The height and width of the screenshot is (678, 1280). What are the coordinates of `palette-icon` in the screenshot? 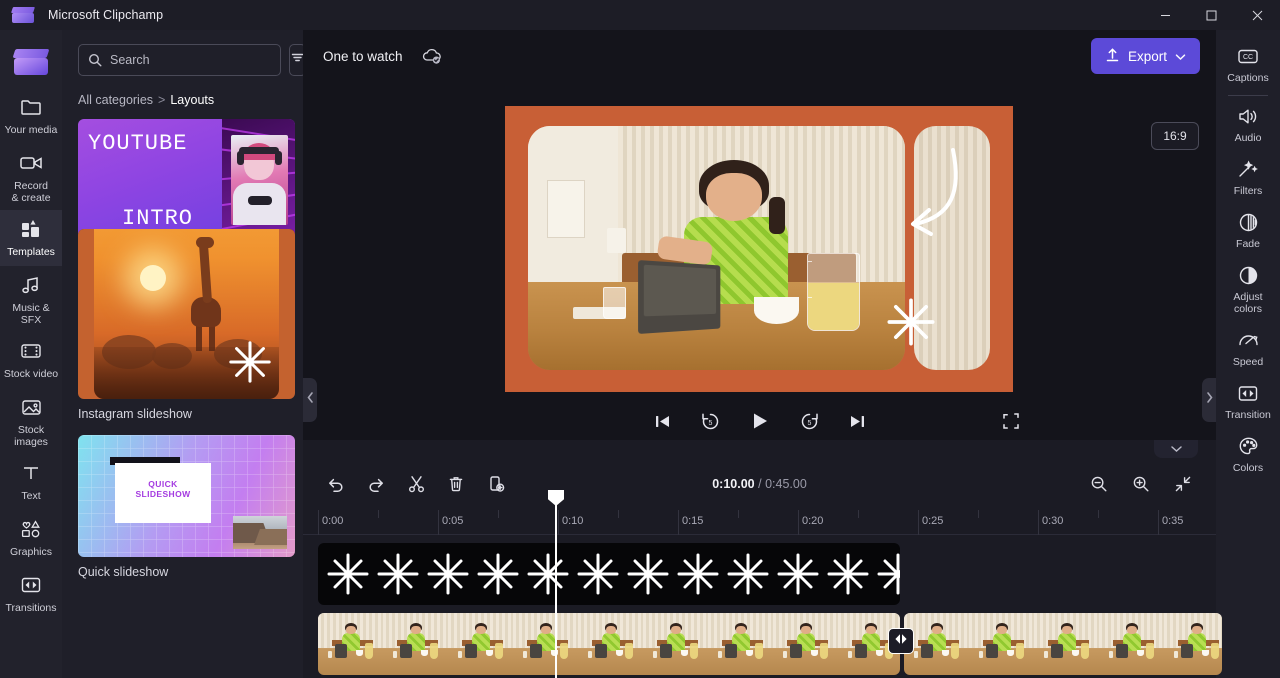 It's located at (1248, 446).